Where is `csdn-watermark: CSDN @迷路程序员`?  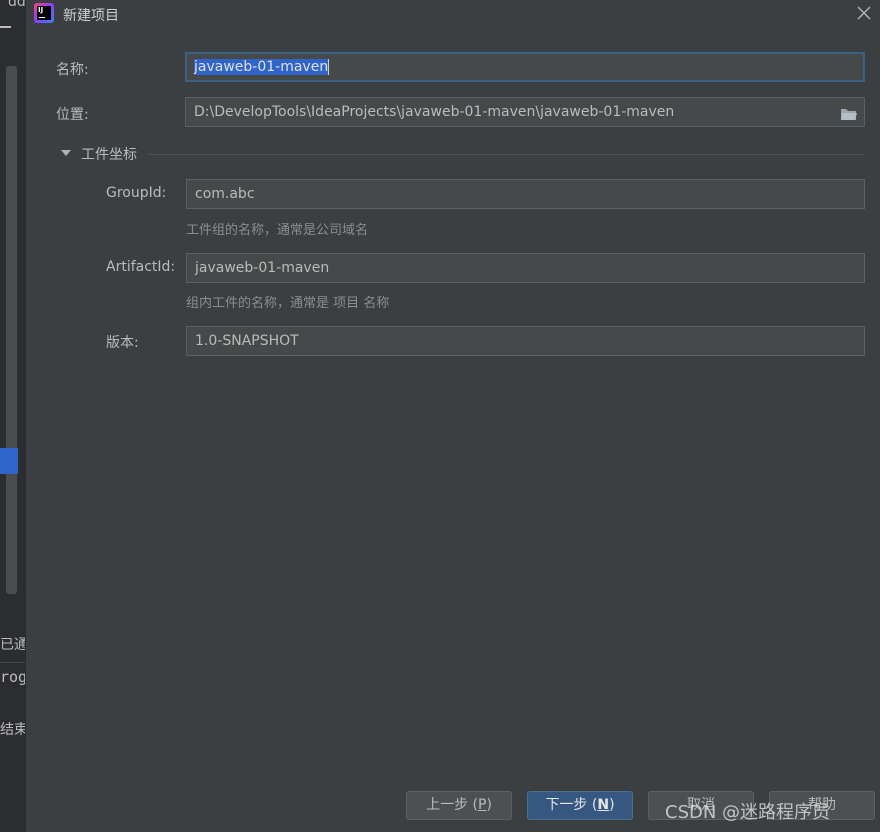 csdn-watermark: CSDN @迷路程序员 is located at coordinates (748, 812).